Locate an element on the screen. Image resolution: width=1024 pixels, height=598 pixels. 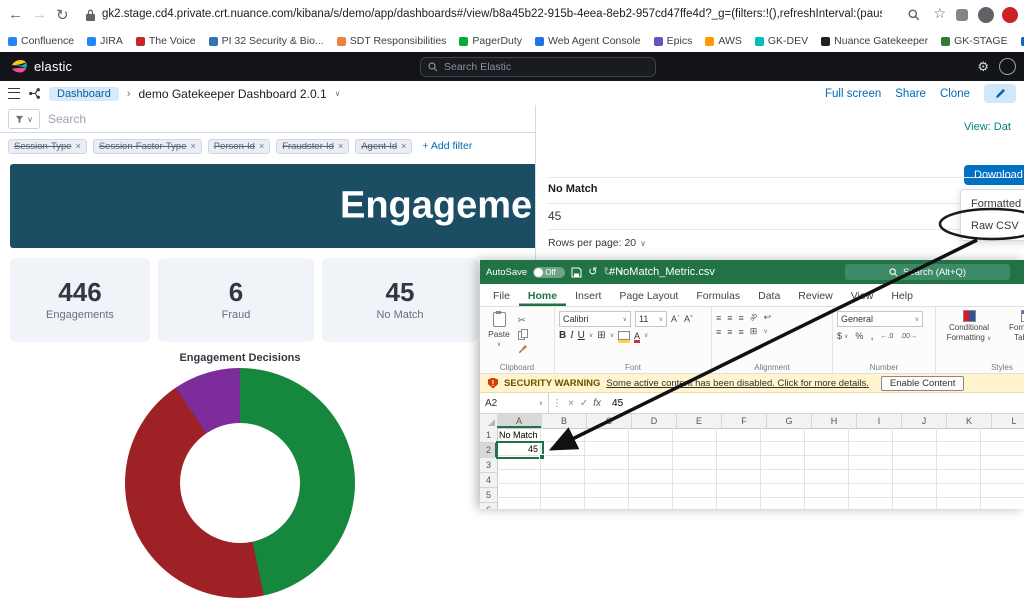
elastic-search-input: Search Elastic is located at coordinates (538, 67).